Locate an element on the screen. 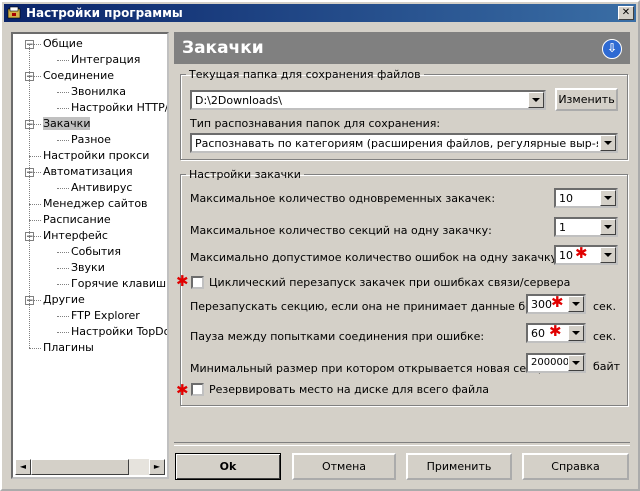  tree-item: FTP Explorer is located at coordinates (105, 316).